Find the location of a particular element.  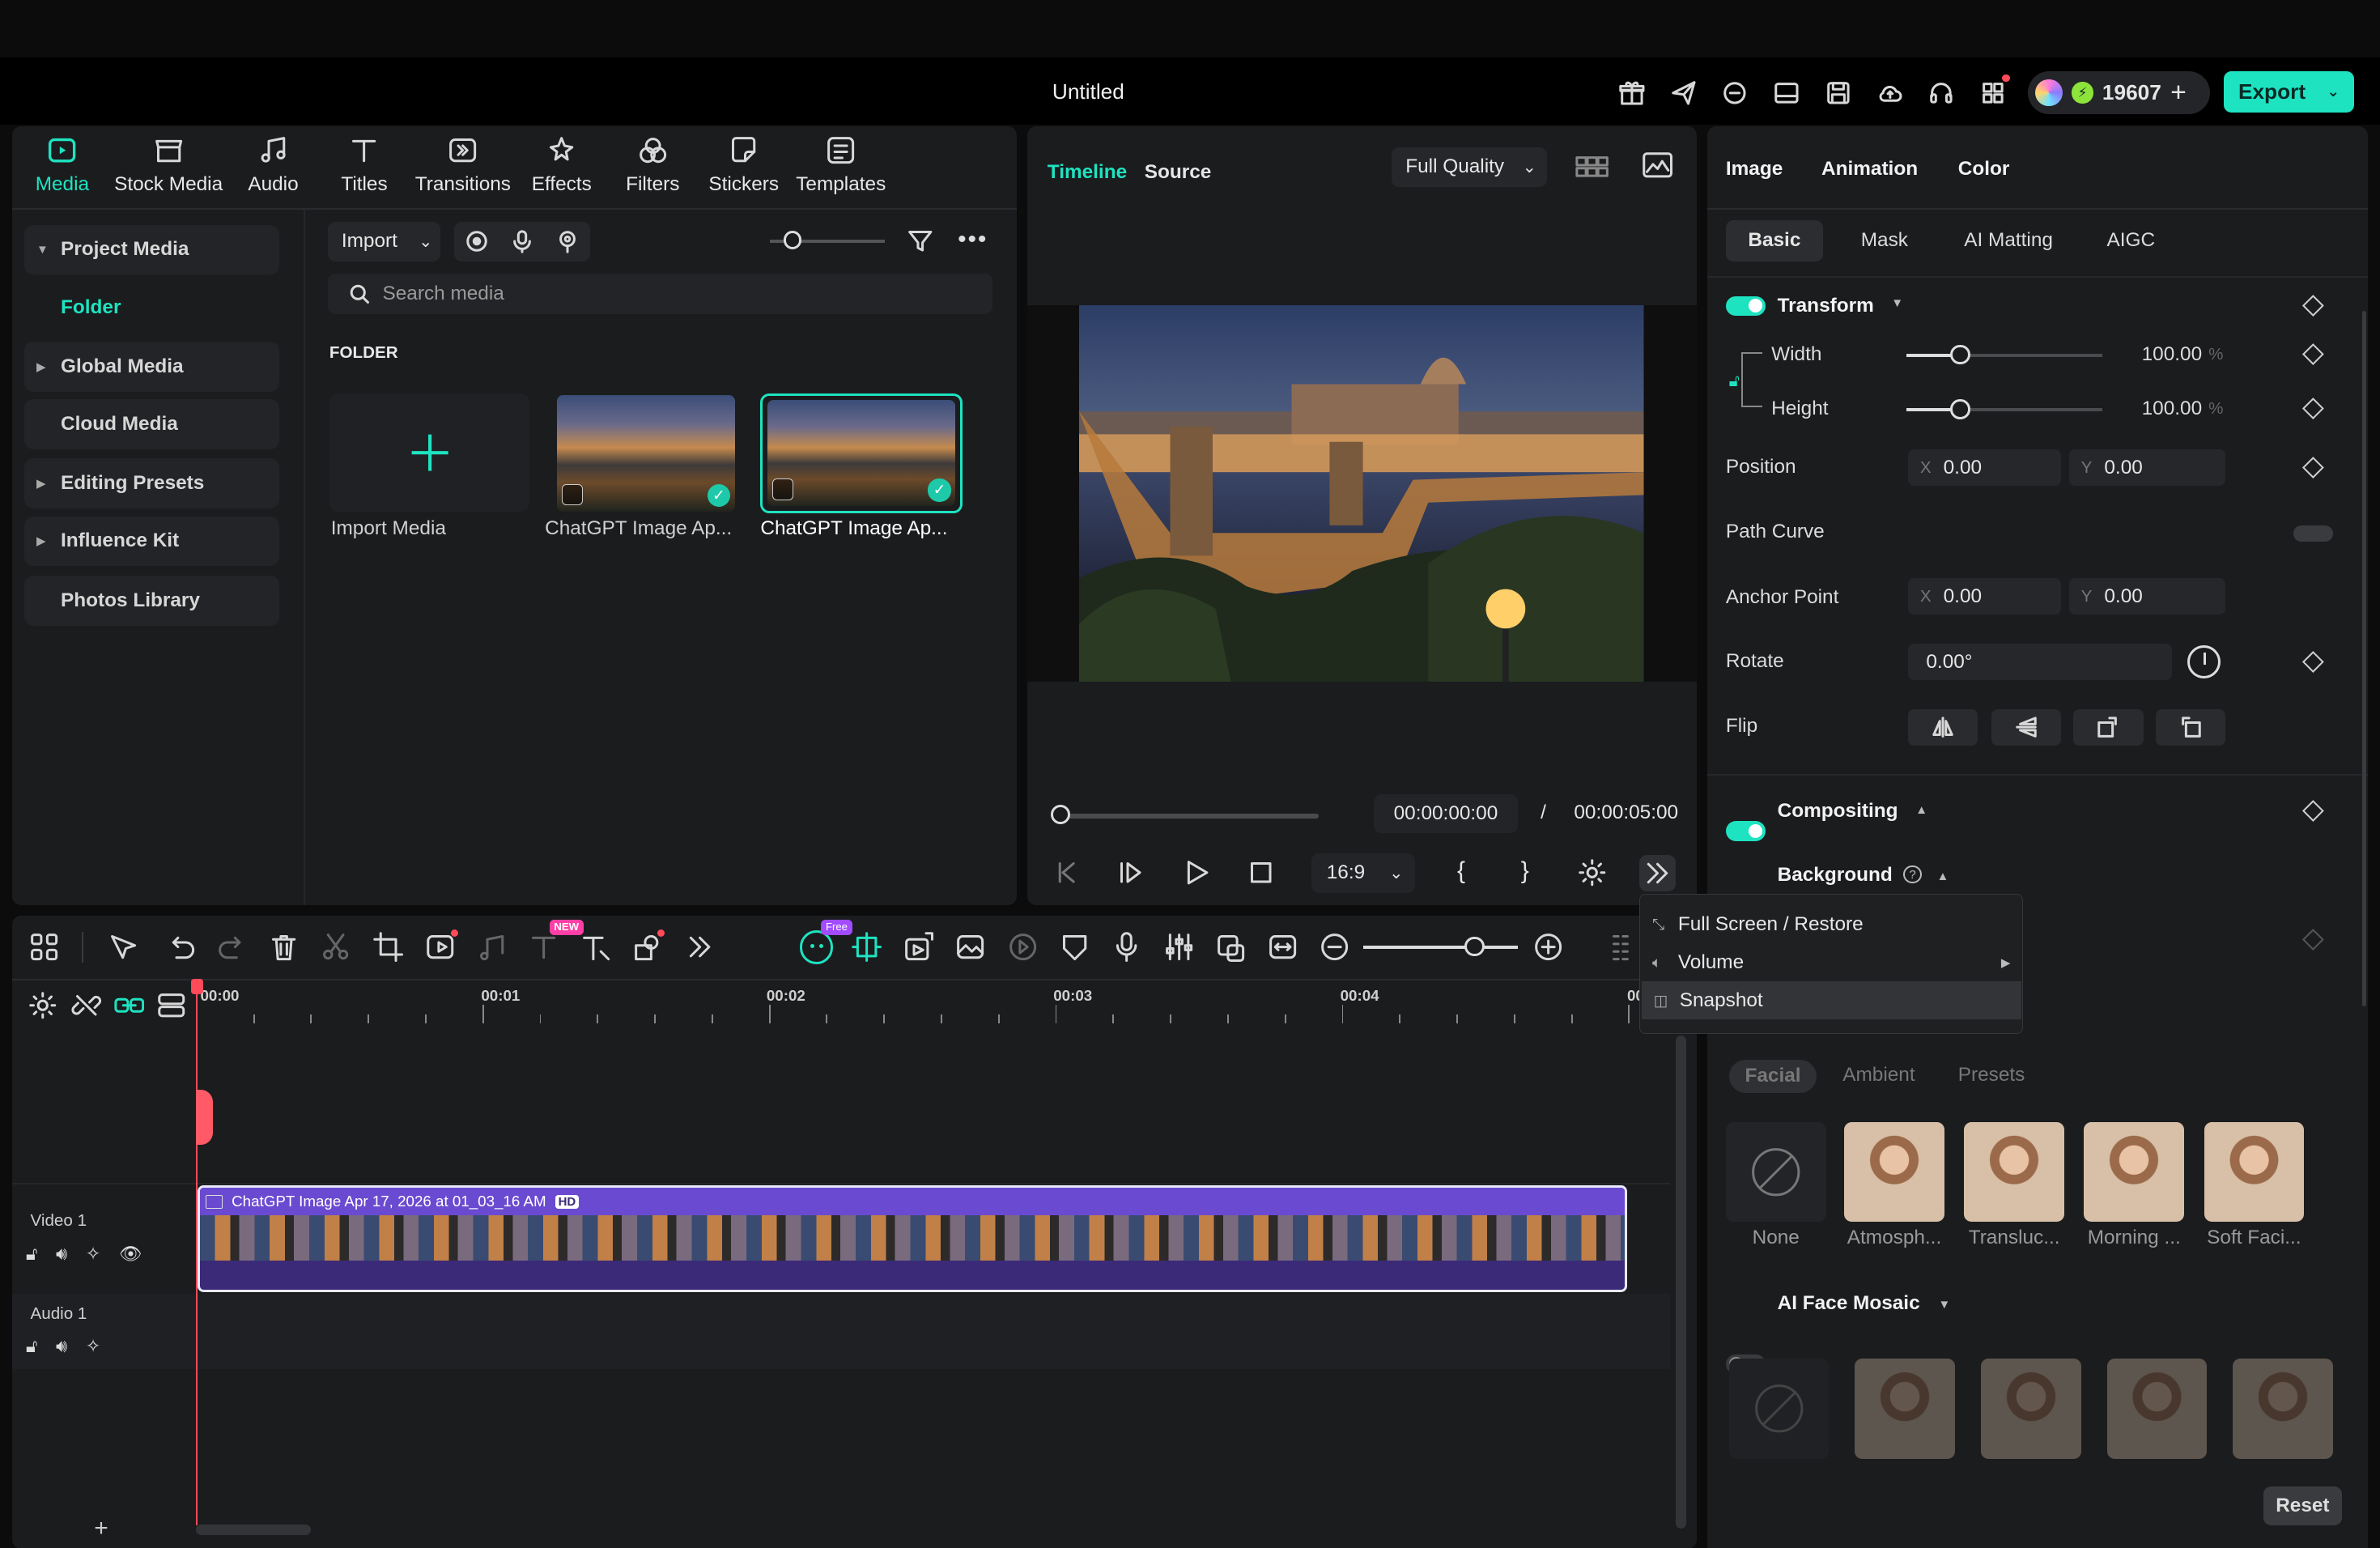

chevron-down-icon: ▼ is located at coordinates (1897, 303).